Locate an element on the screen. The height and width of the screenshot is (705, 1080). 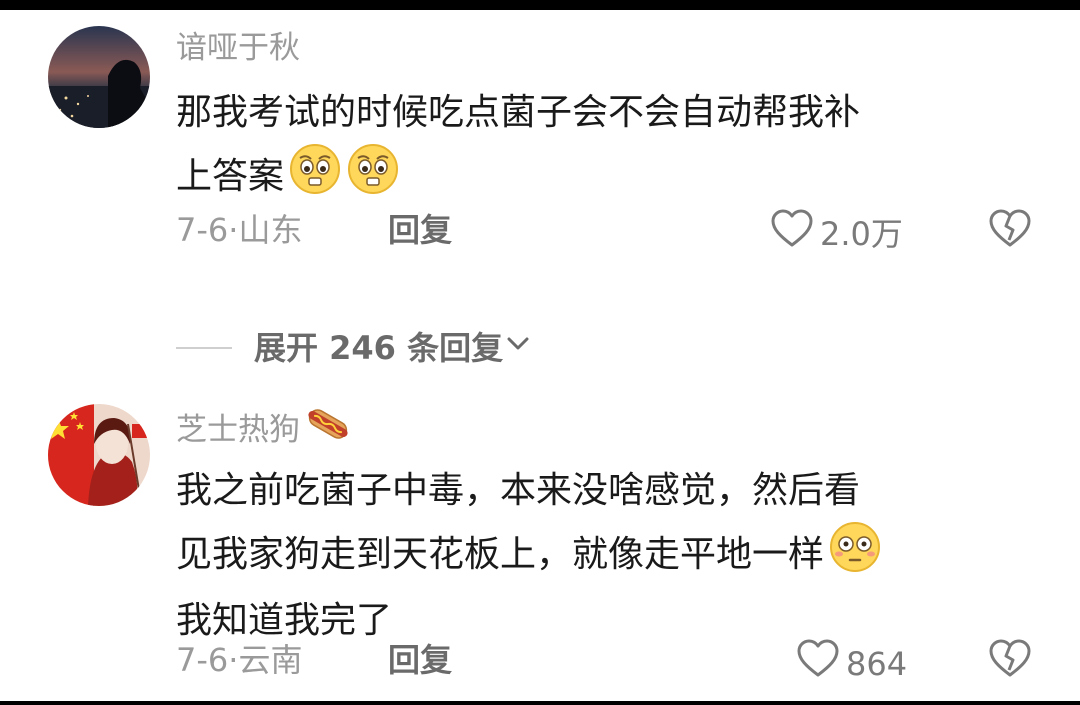
expand-replies-button: 展开 246 条回复 is located at coordinates (354, 348).